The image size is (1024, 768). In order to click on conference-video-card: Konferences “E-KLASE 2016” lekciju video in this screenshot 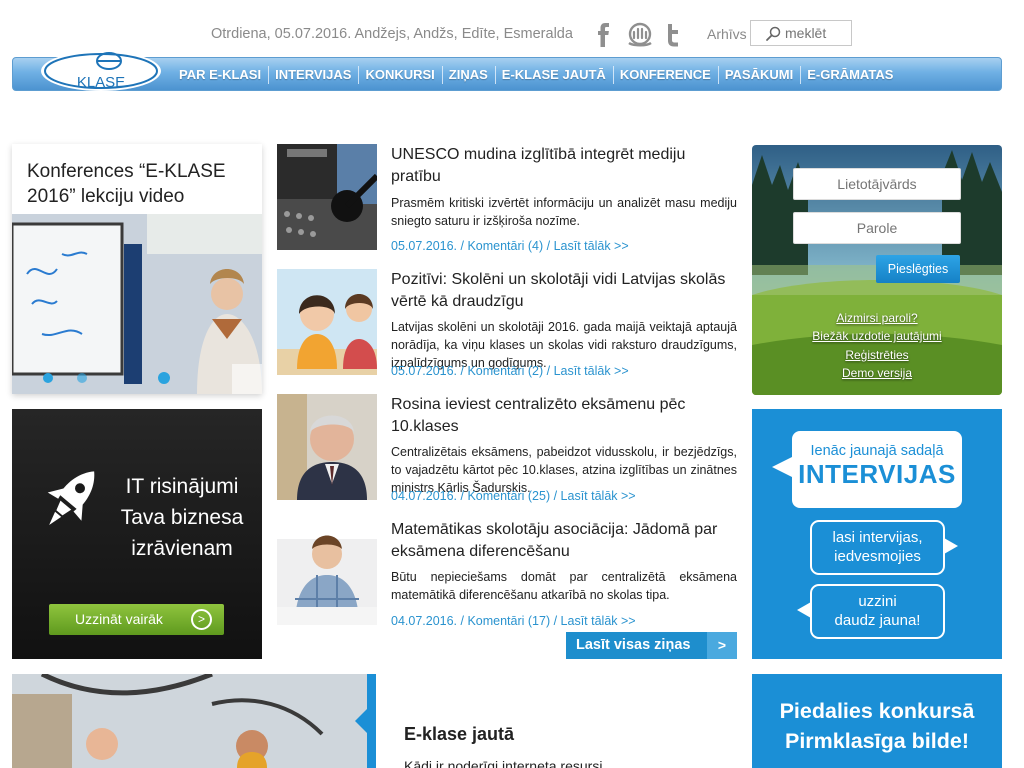, I will do `click(137, 269)`.